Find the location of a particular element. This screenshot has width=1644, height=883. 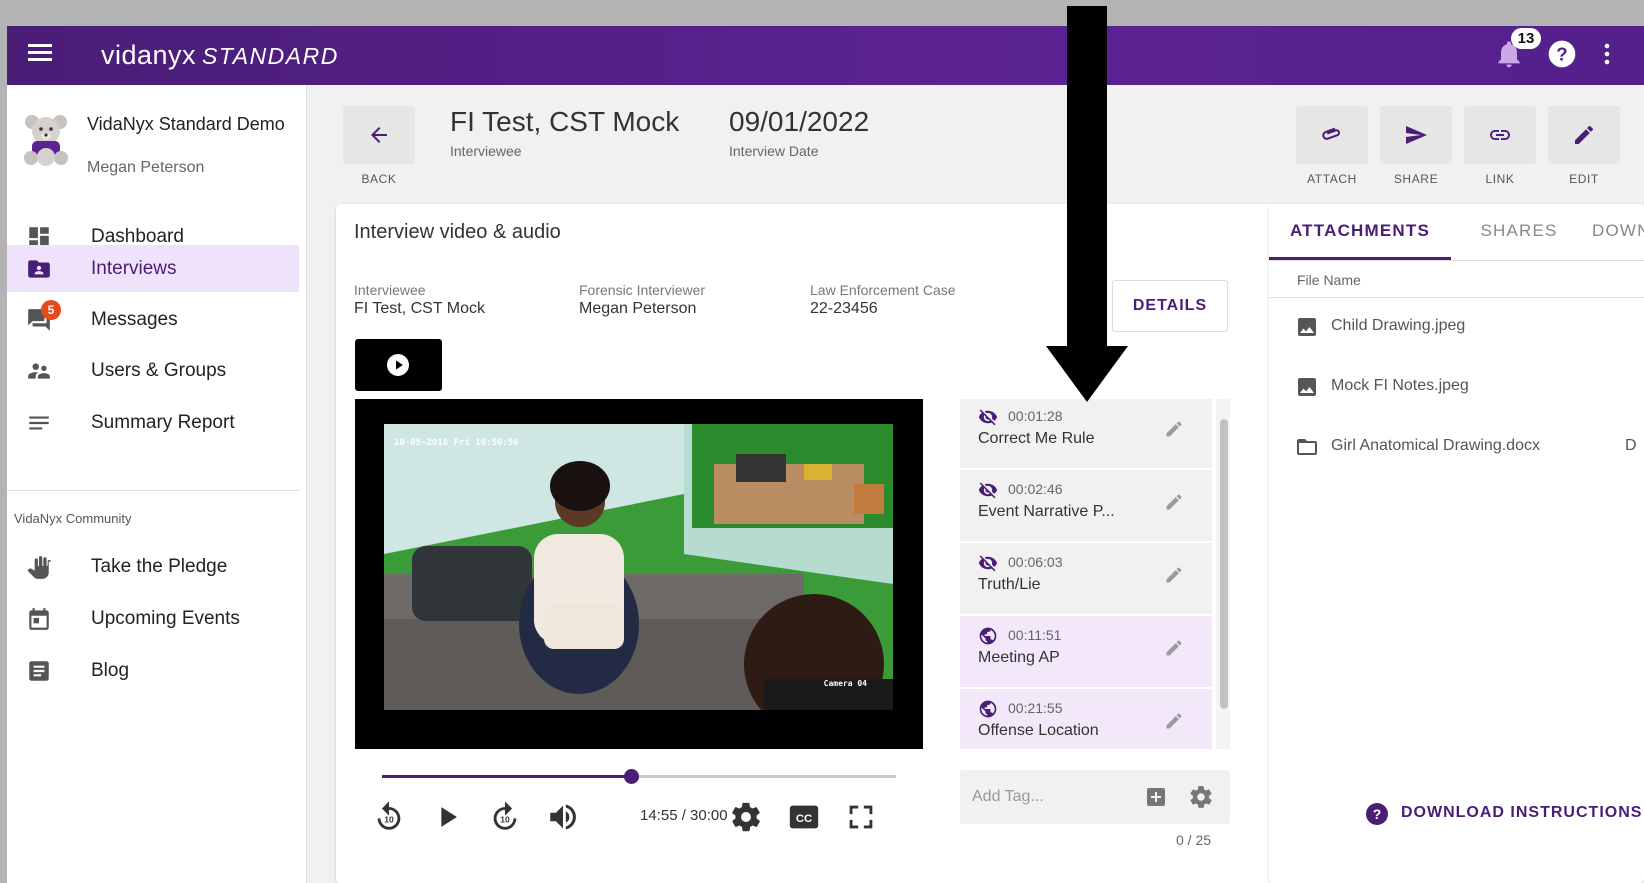

sidebar-item-interviews: Interviews is located at coordinates (153, 268).